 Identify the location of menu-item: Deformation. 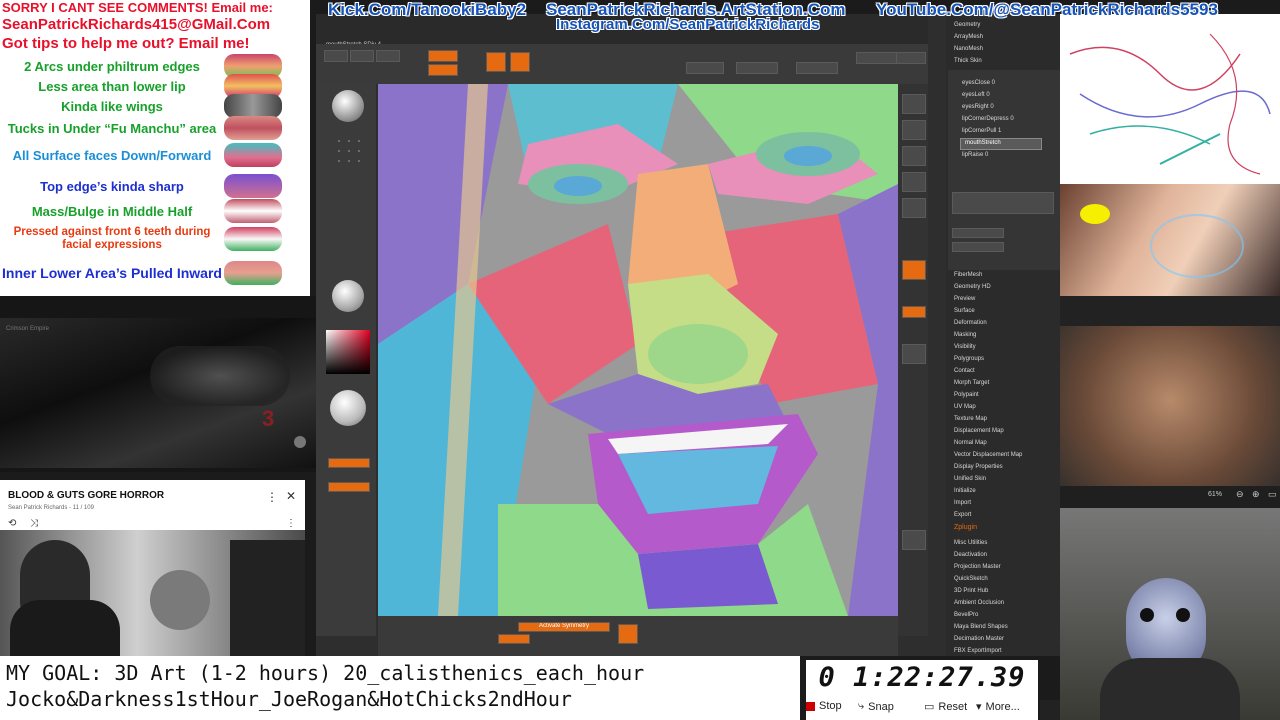
(970, 323).